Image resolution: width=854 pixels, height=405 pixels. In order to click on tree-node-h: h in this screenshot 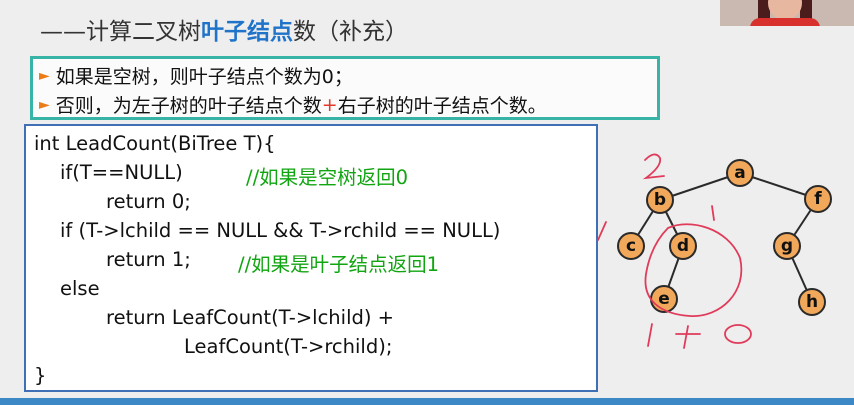, I will do `click(812, 302)`.